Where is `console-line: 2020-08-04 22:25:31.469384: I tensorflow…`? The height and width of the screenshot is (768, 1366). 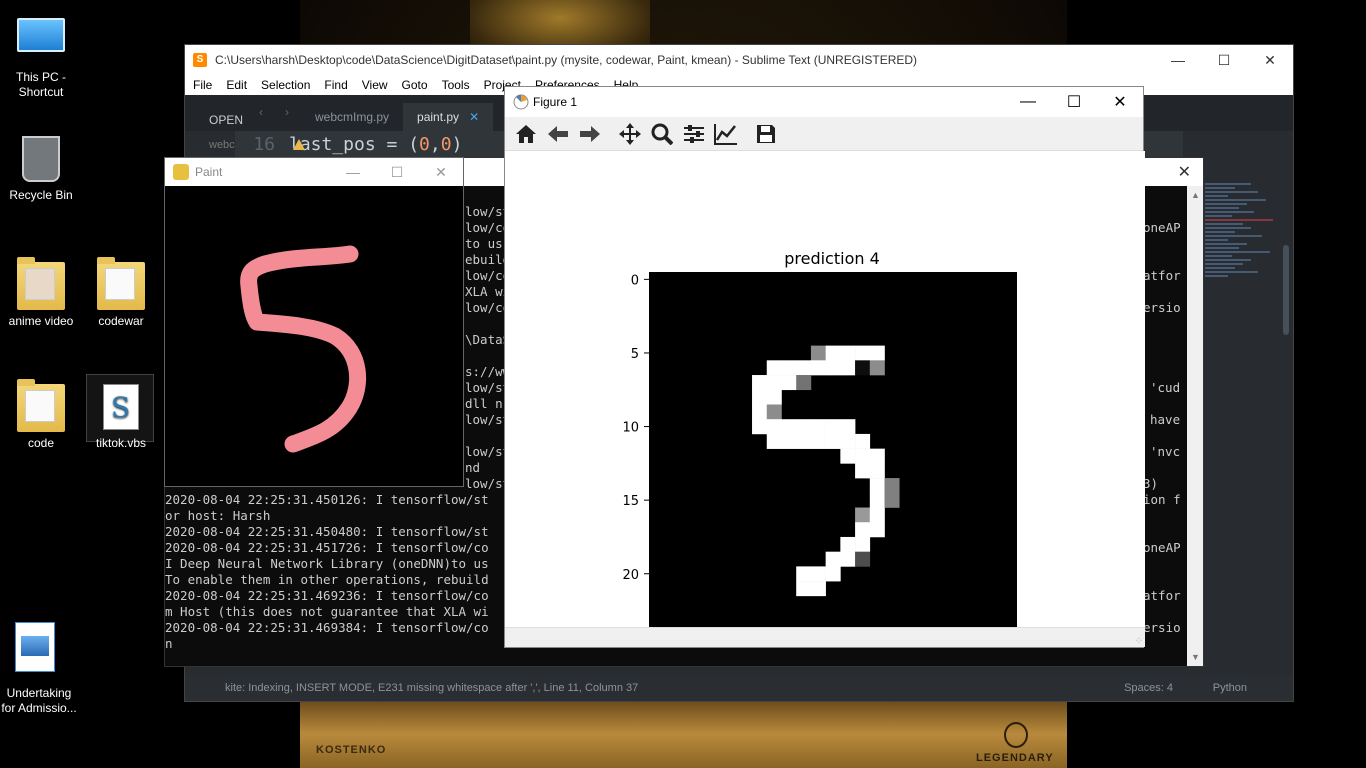
console-line: 2020-08-04 22:25:31.469384: I tensorflow… is located at coordinates (327, 627).